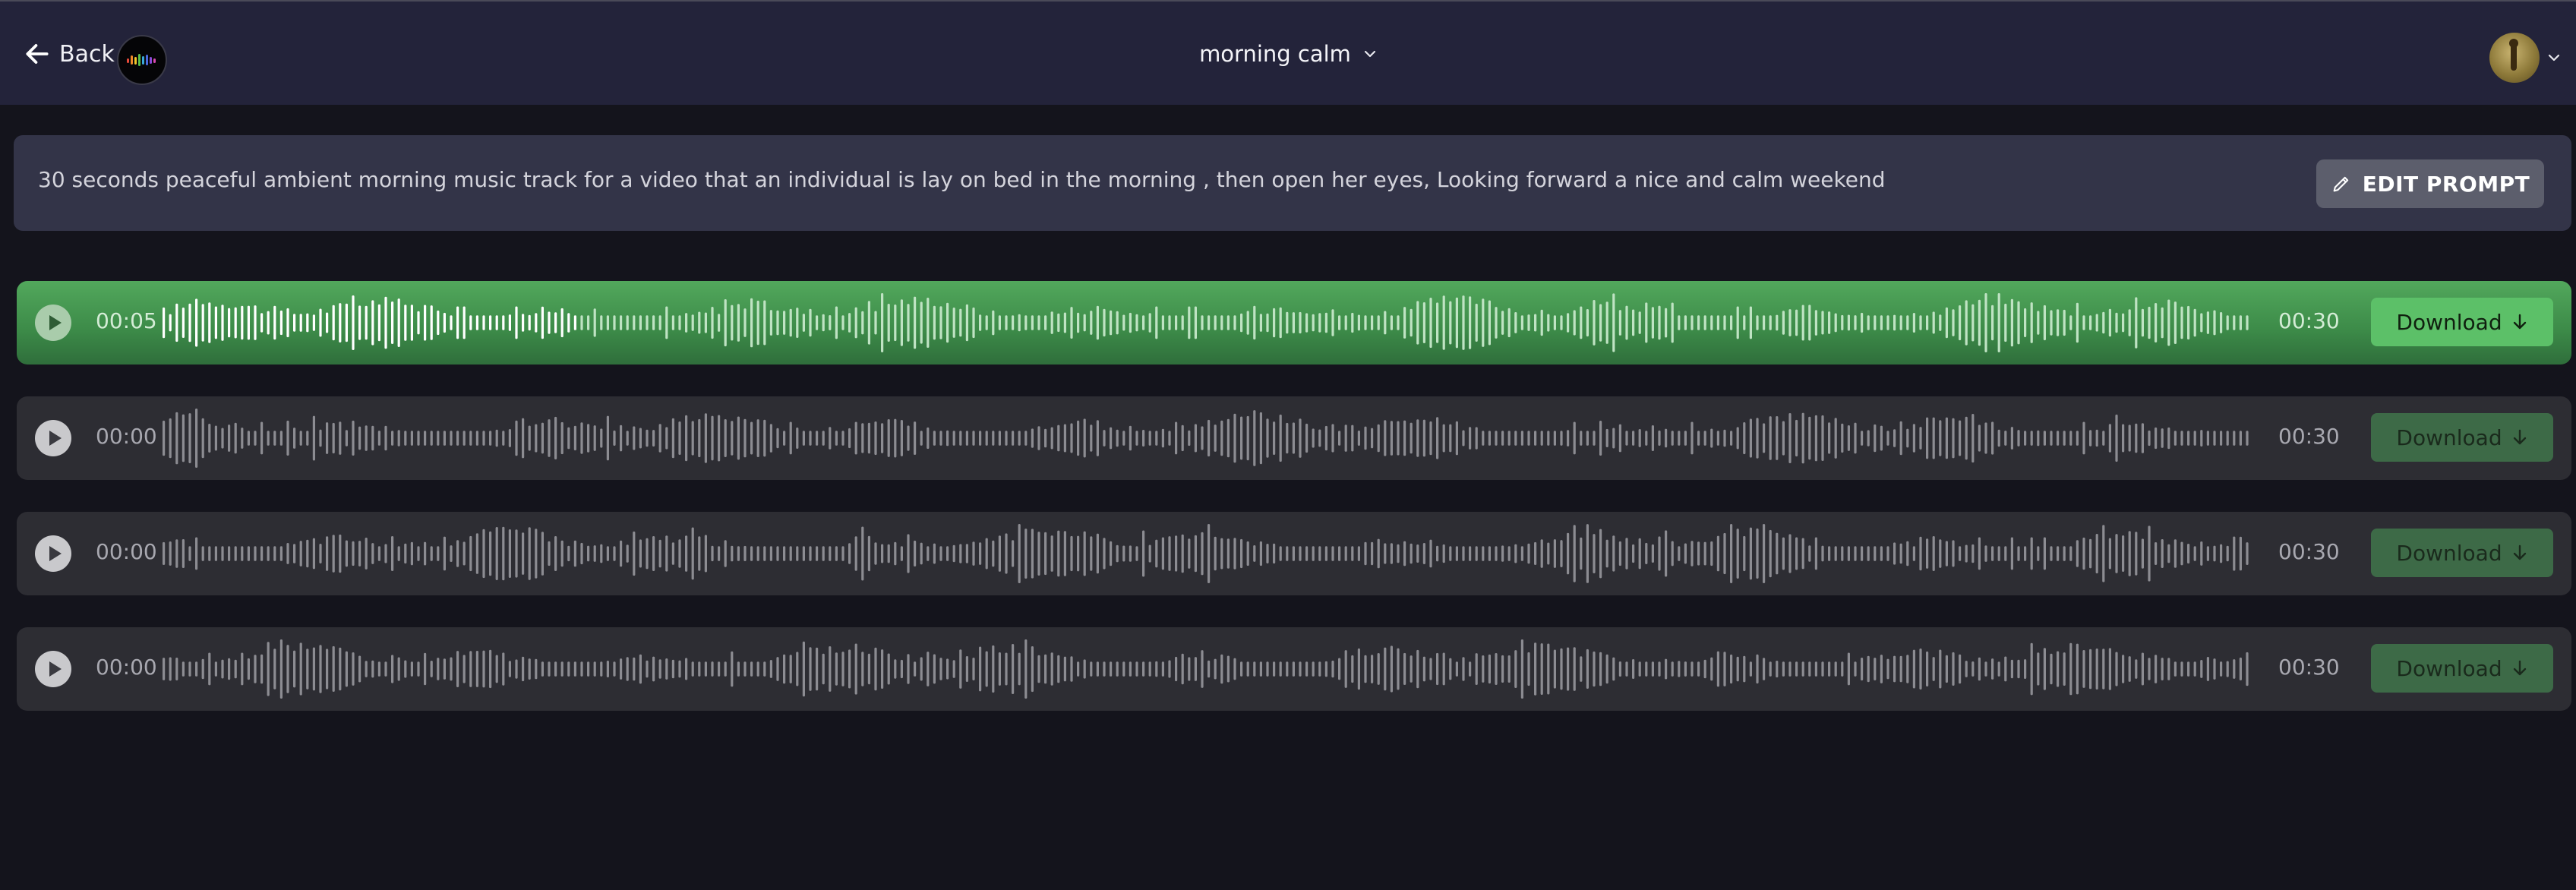 The image size is (2576, 890). Describe the element at coordinates (1288, 54) in the screenshot. I see `project-title-dropdown: morning calm` at that location.